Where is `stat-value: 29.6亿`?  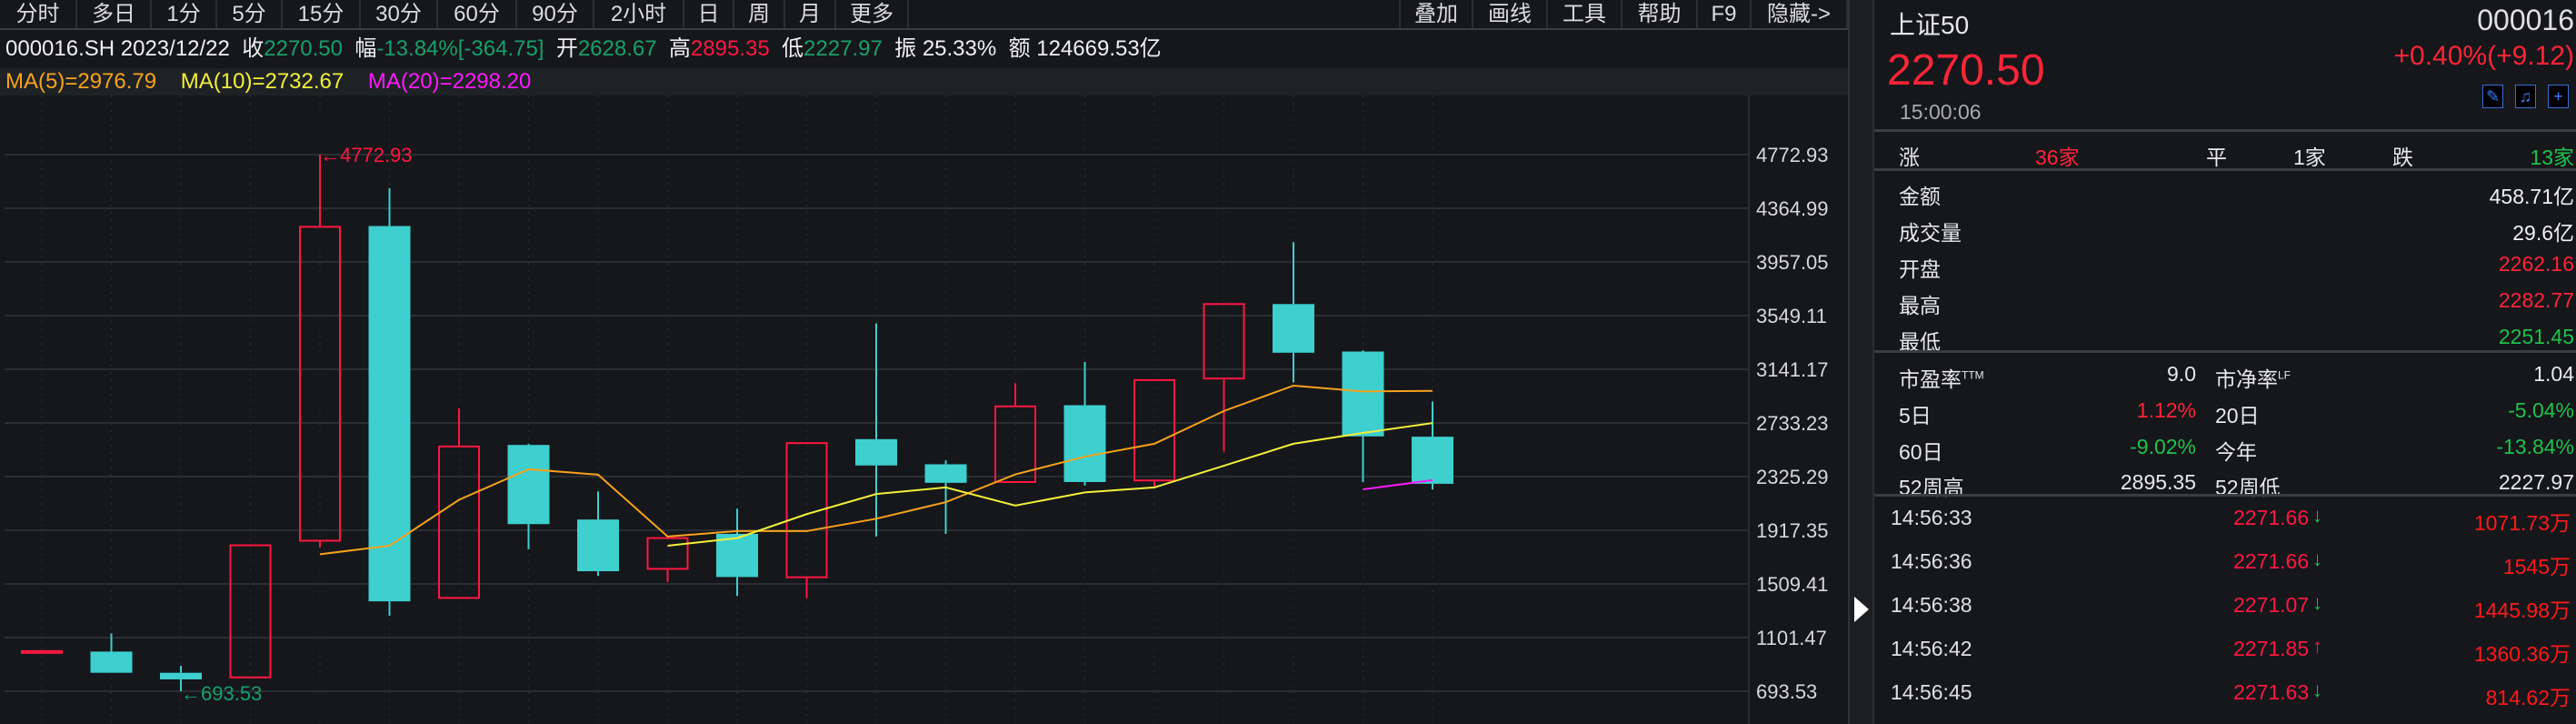 stat-value: 29.6亿 is located at coordinates (2543, 233).